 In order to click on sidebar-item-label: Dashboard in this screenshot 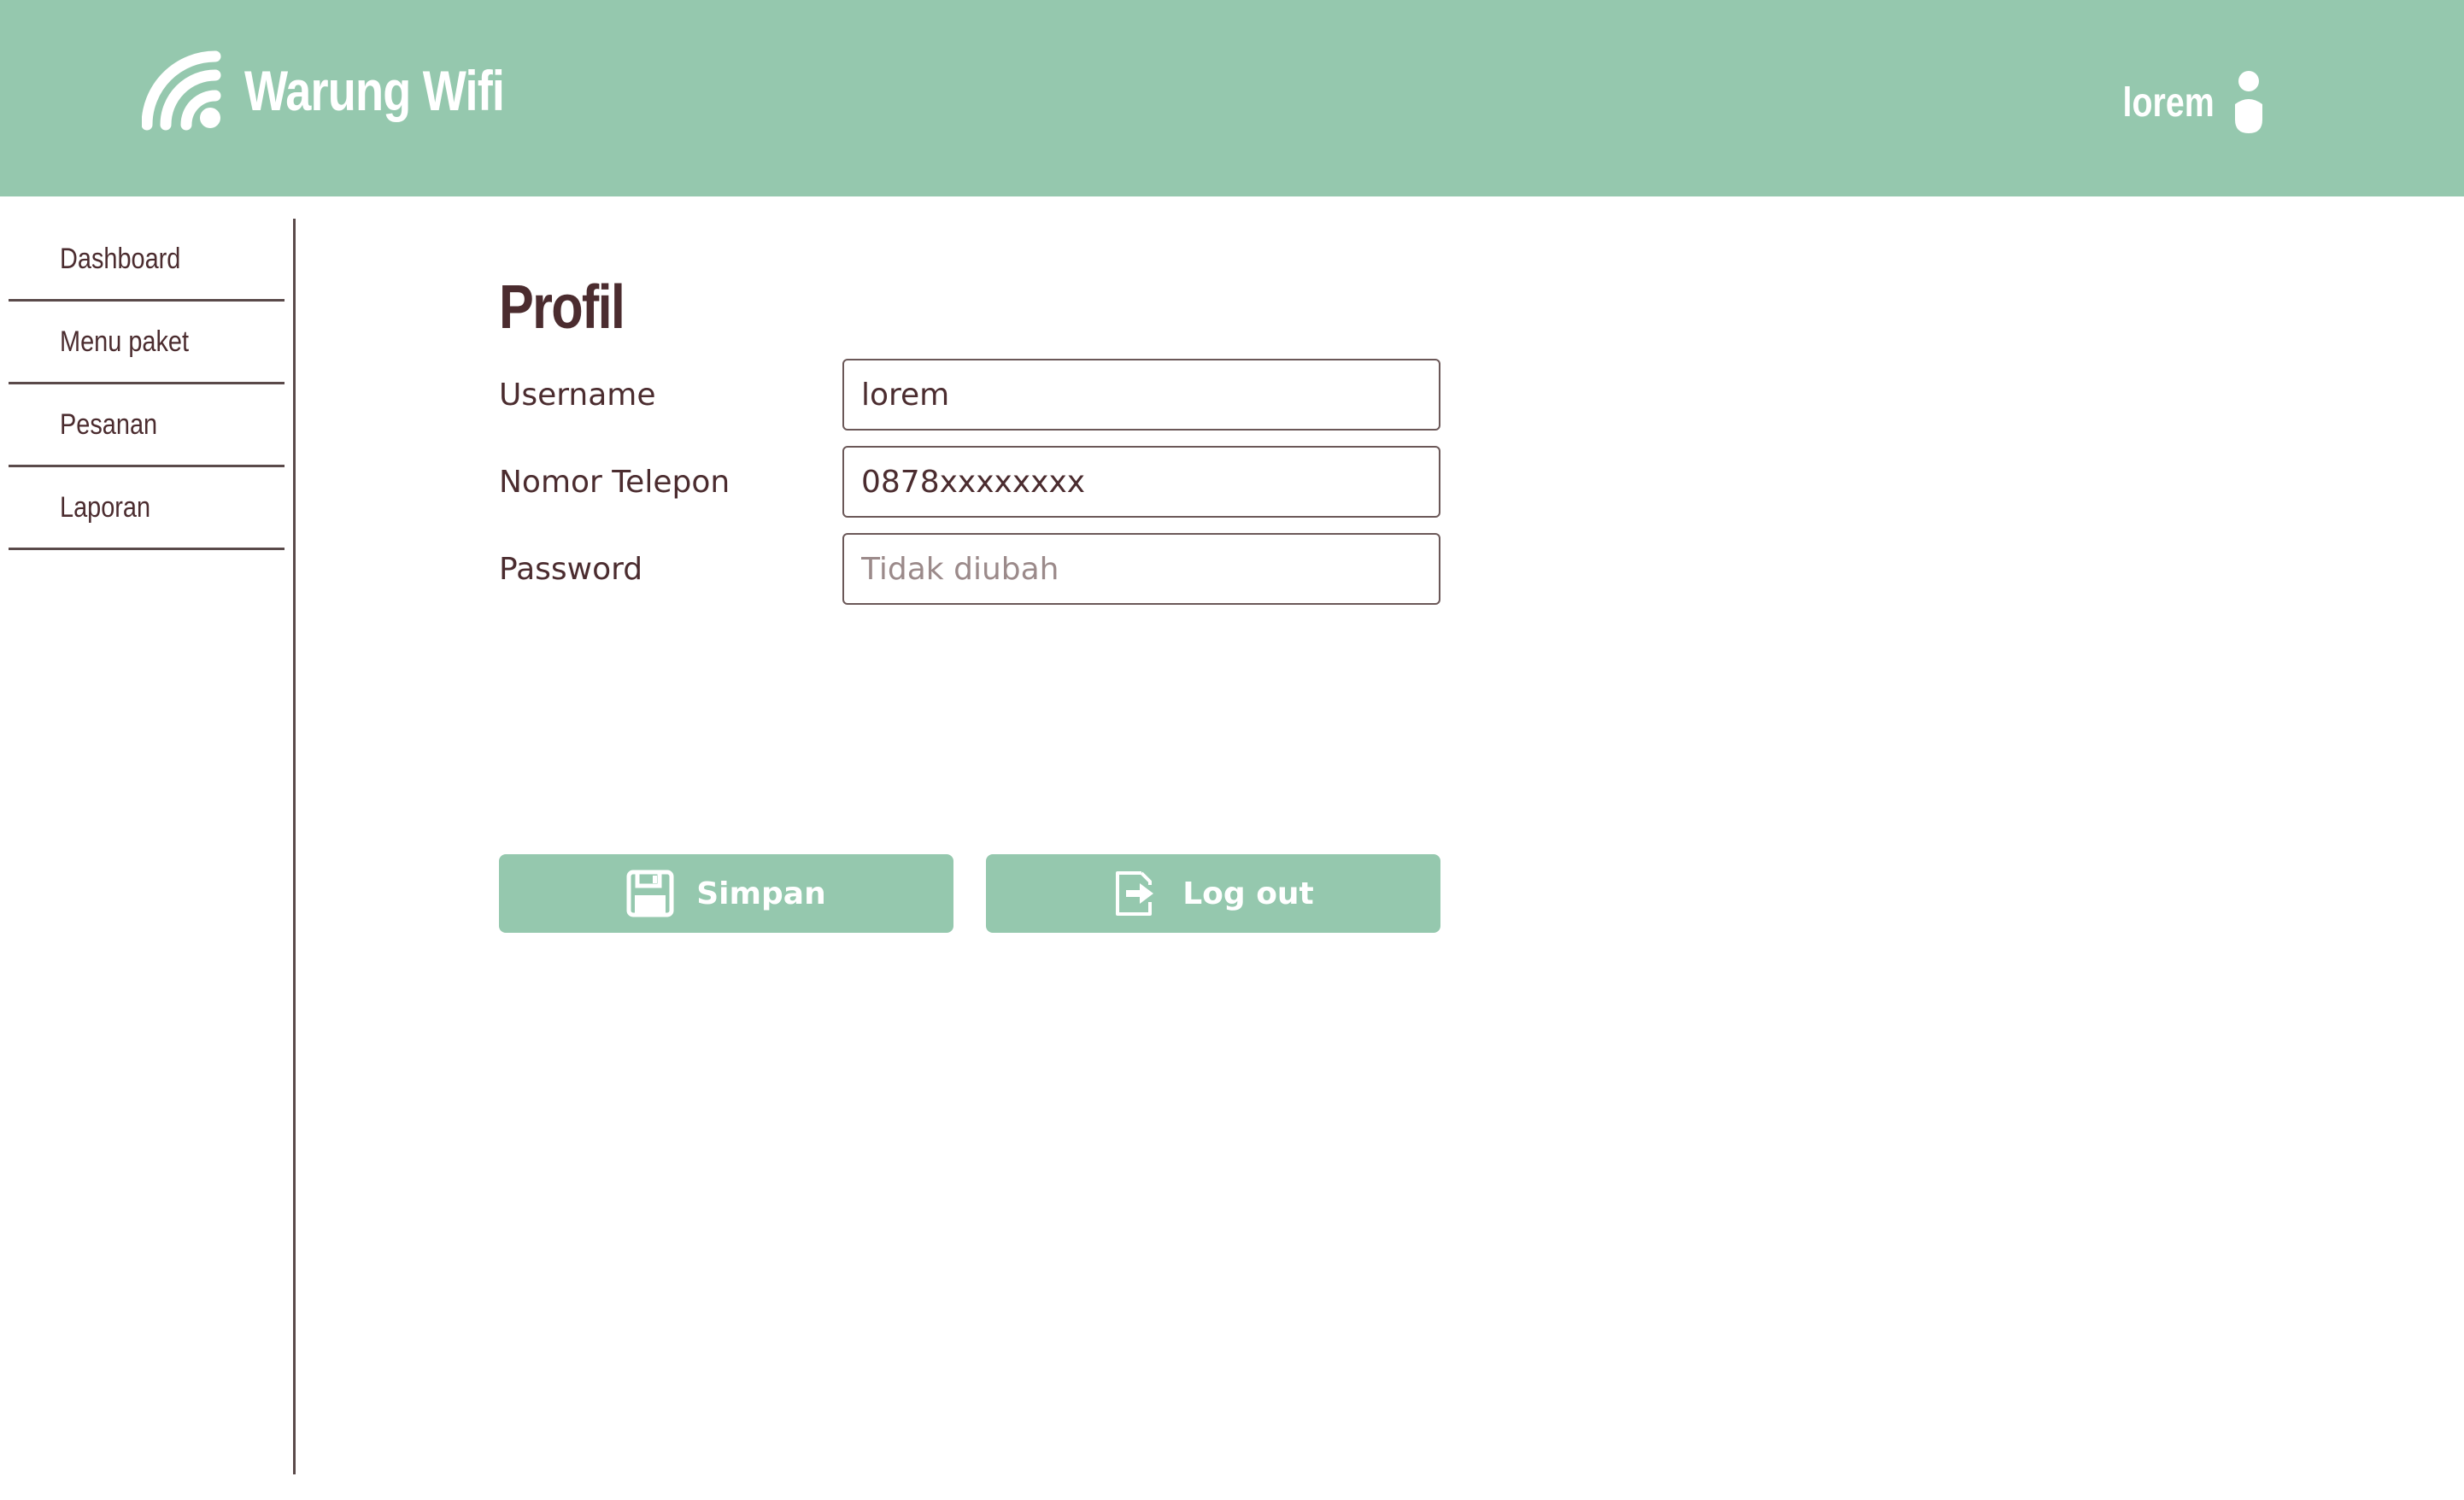, I will do `click(120, 259)`.